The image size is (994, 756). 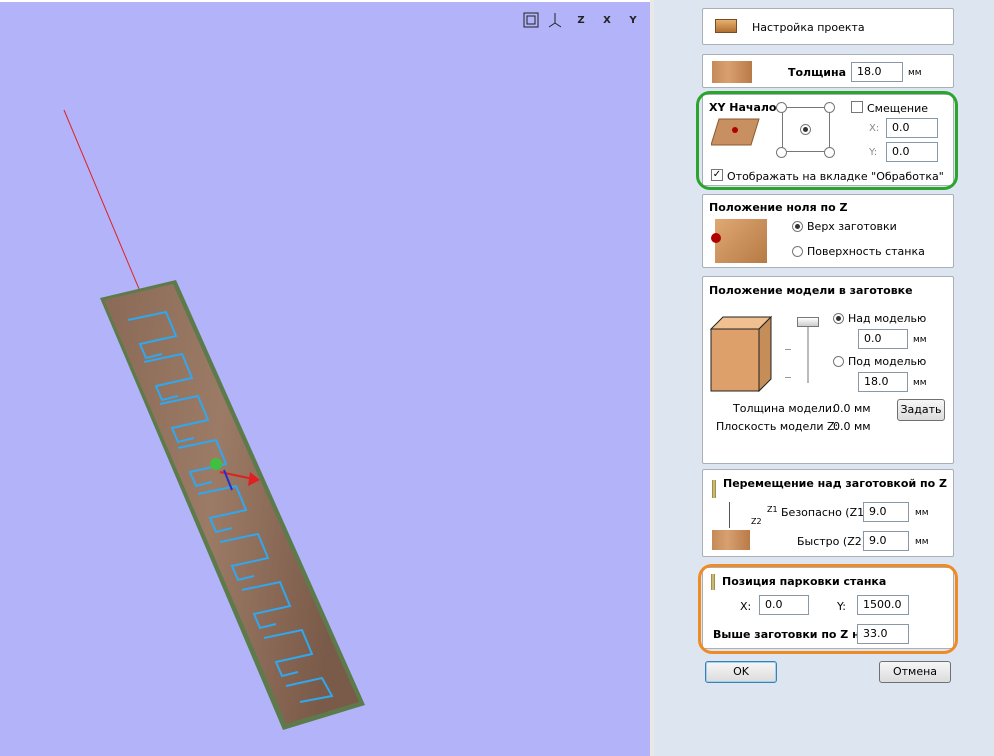 What do you see at coordinates (827, 140) in the screenshot?
I see `green-highlight` at bounding box center [827, 140].